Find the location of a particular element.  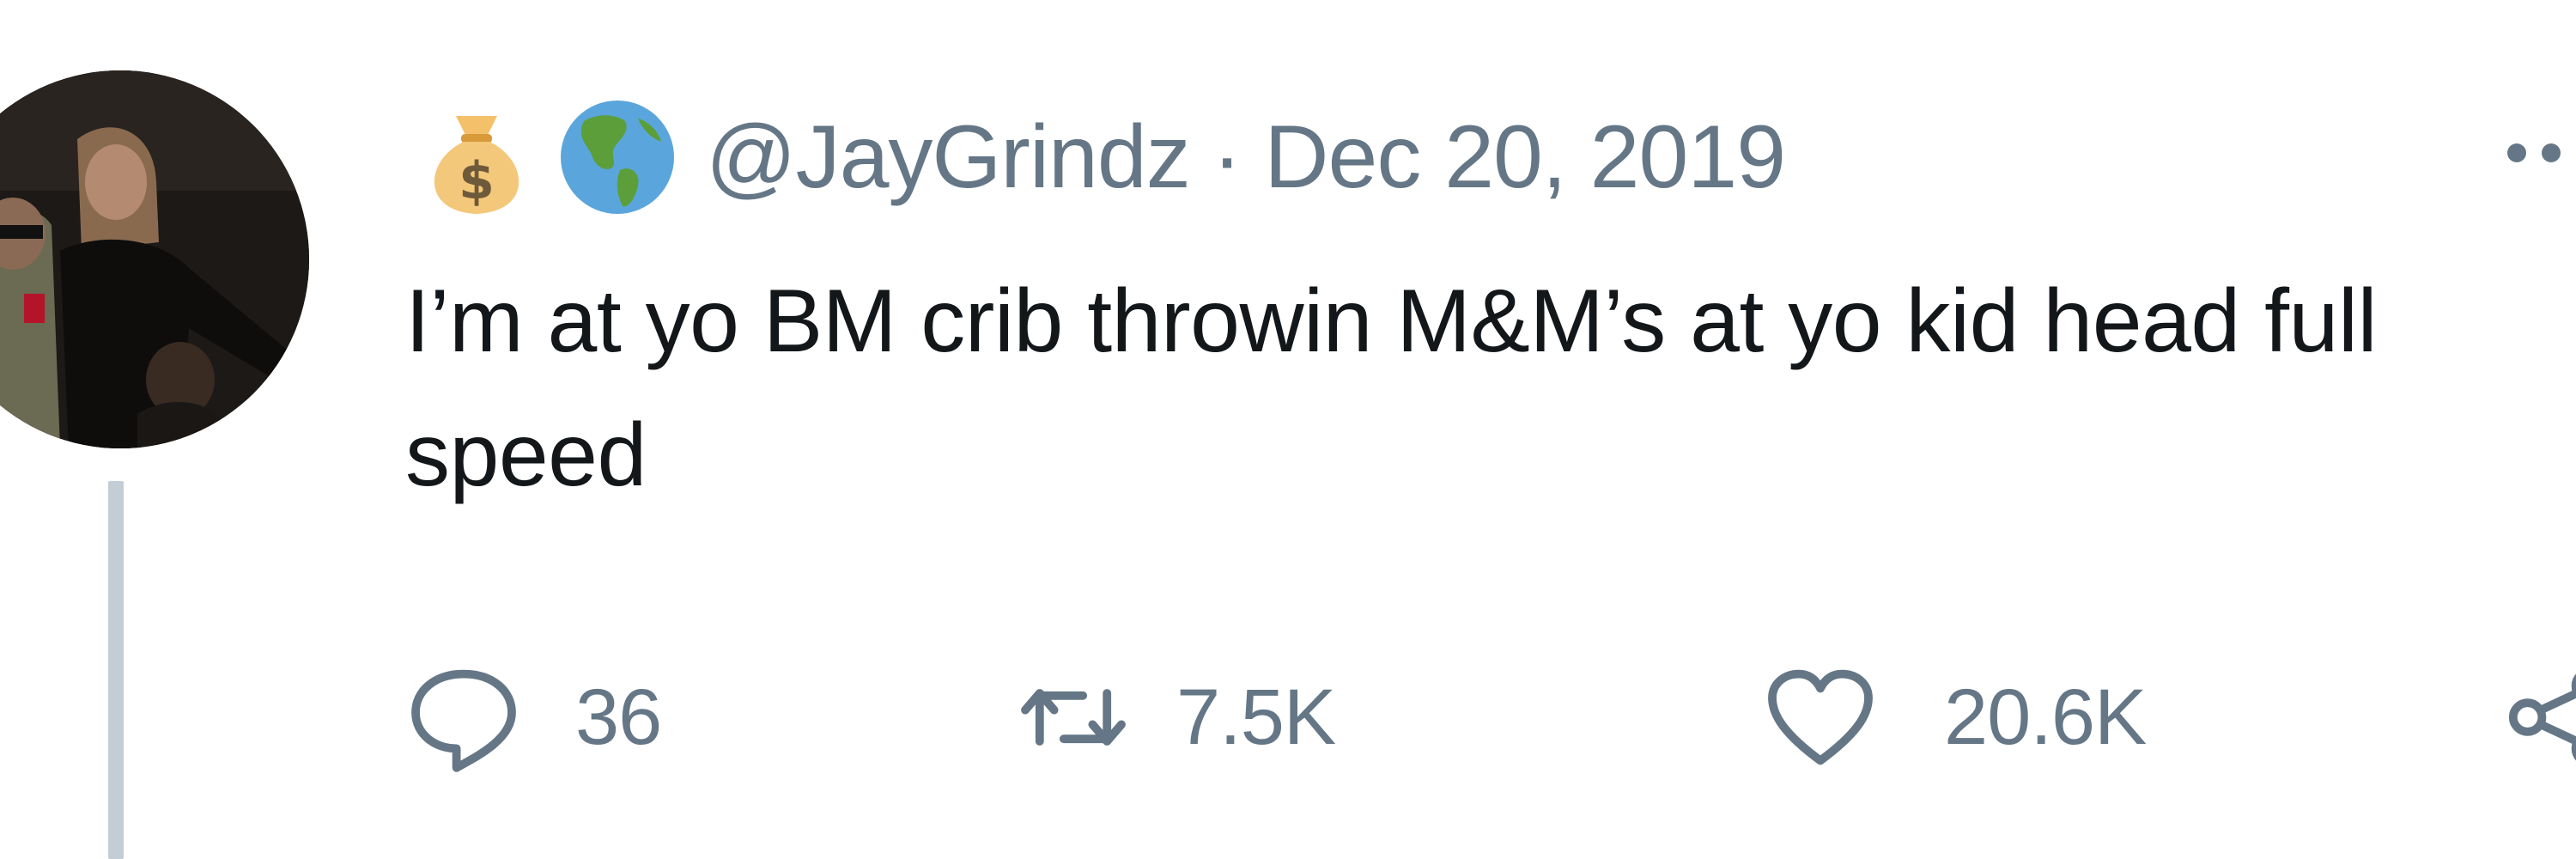

share-button is located at coordinates (2537, 717).